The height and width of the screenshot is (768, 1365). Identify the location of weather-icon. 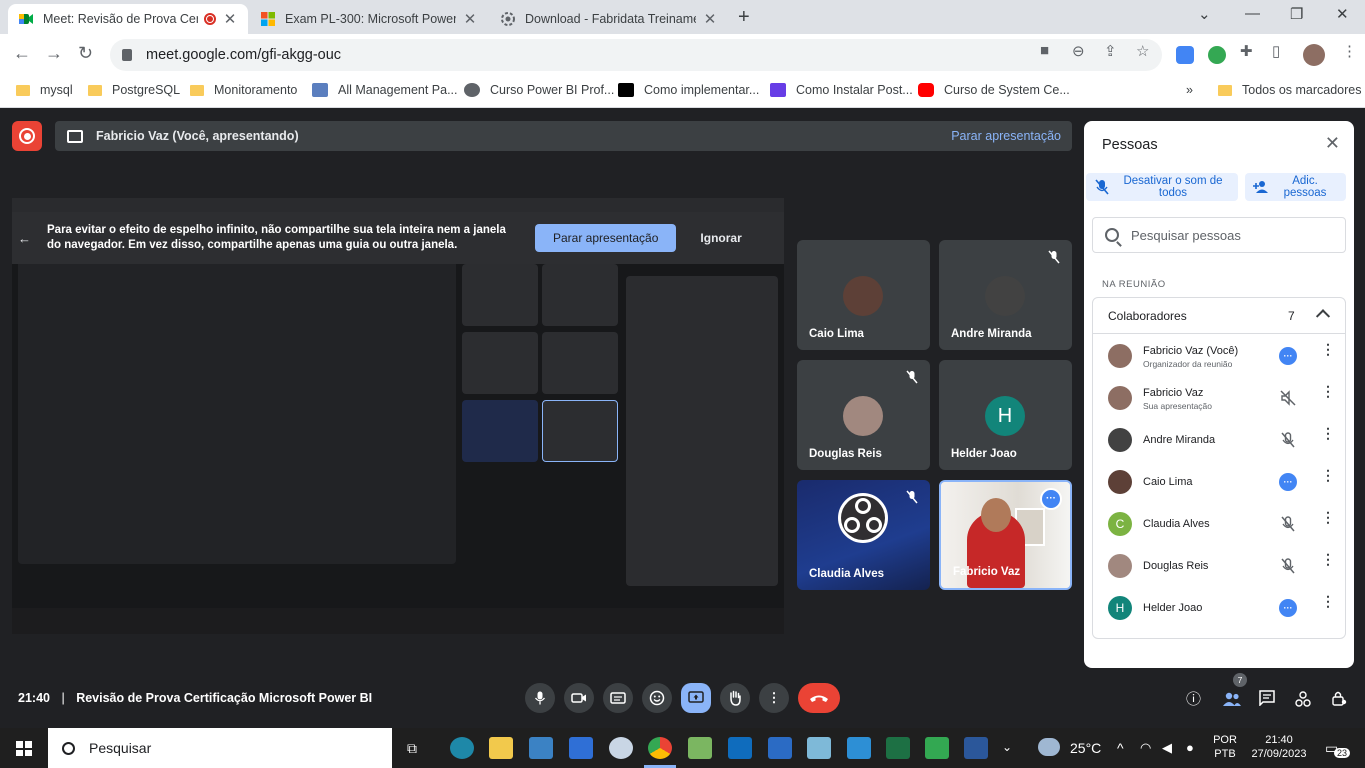
(1049, 747).